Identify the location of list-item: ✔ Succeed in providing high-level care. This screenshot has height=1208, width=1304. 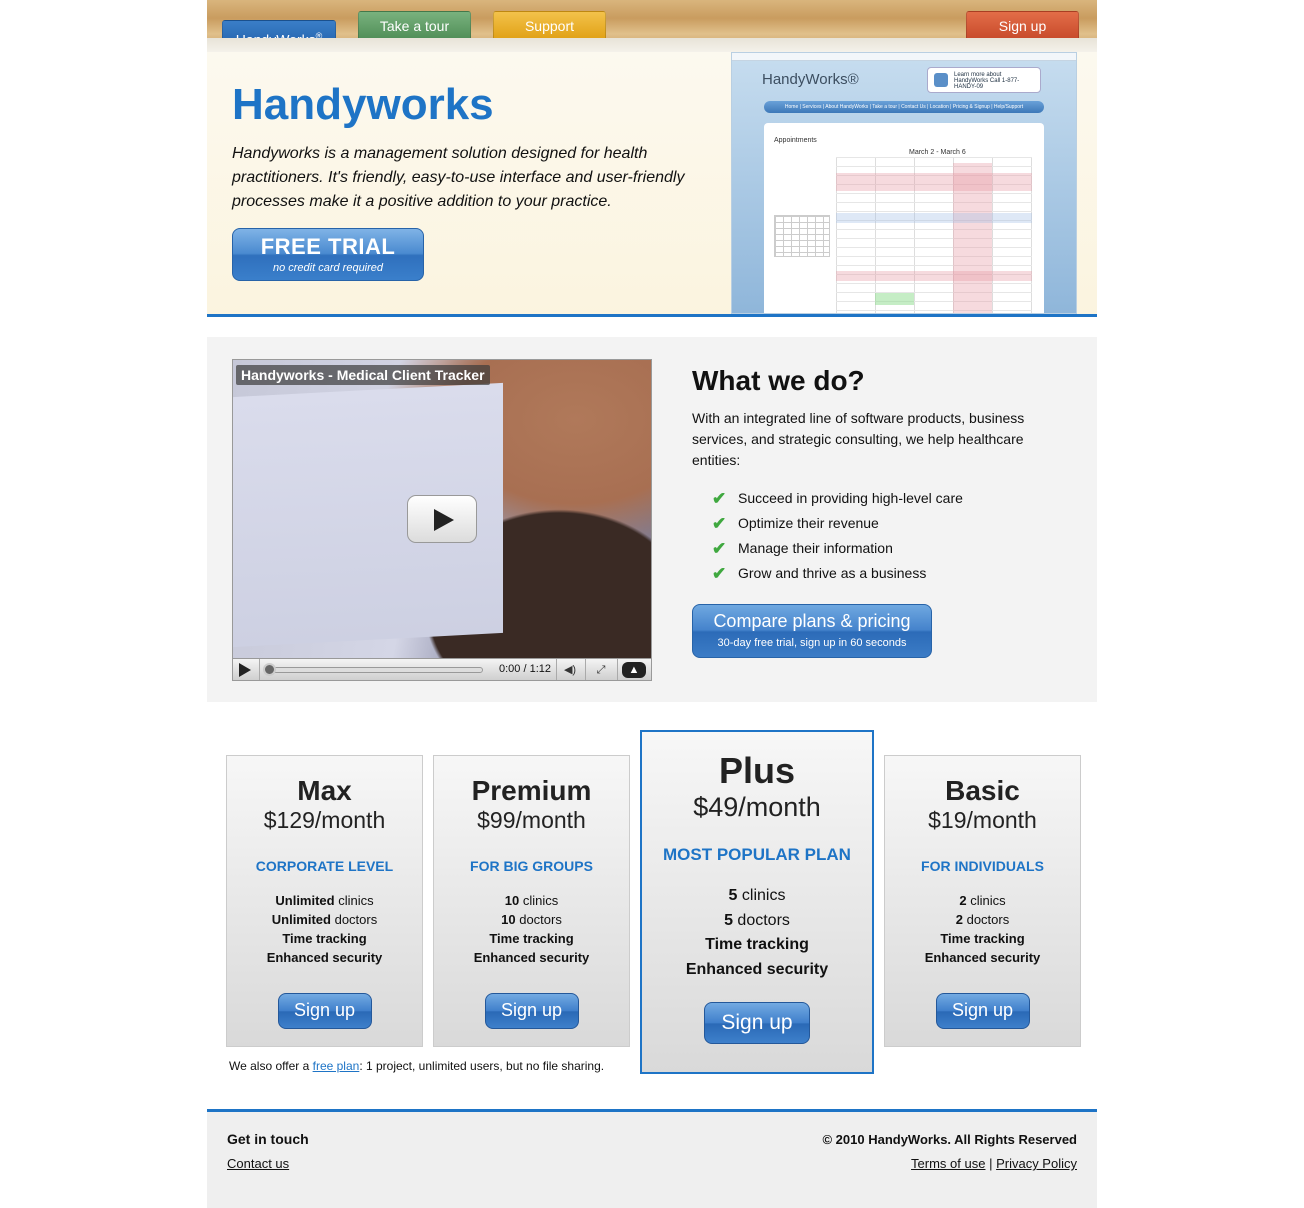
(837, 499).